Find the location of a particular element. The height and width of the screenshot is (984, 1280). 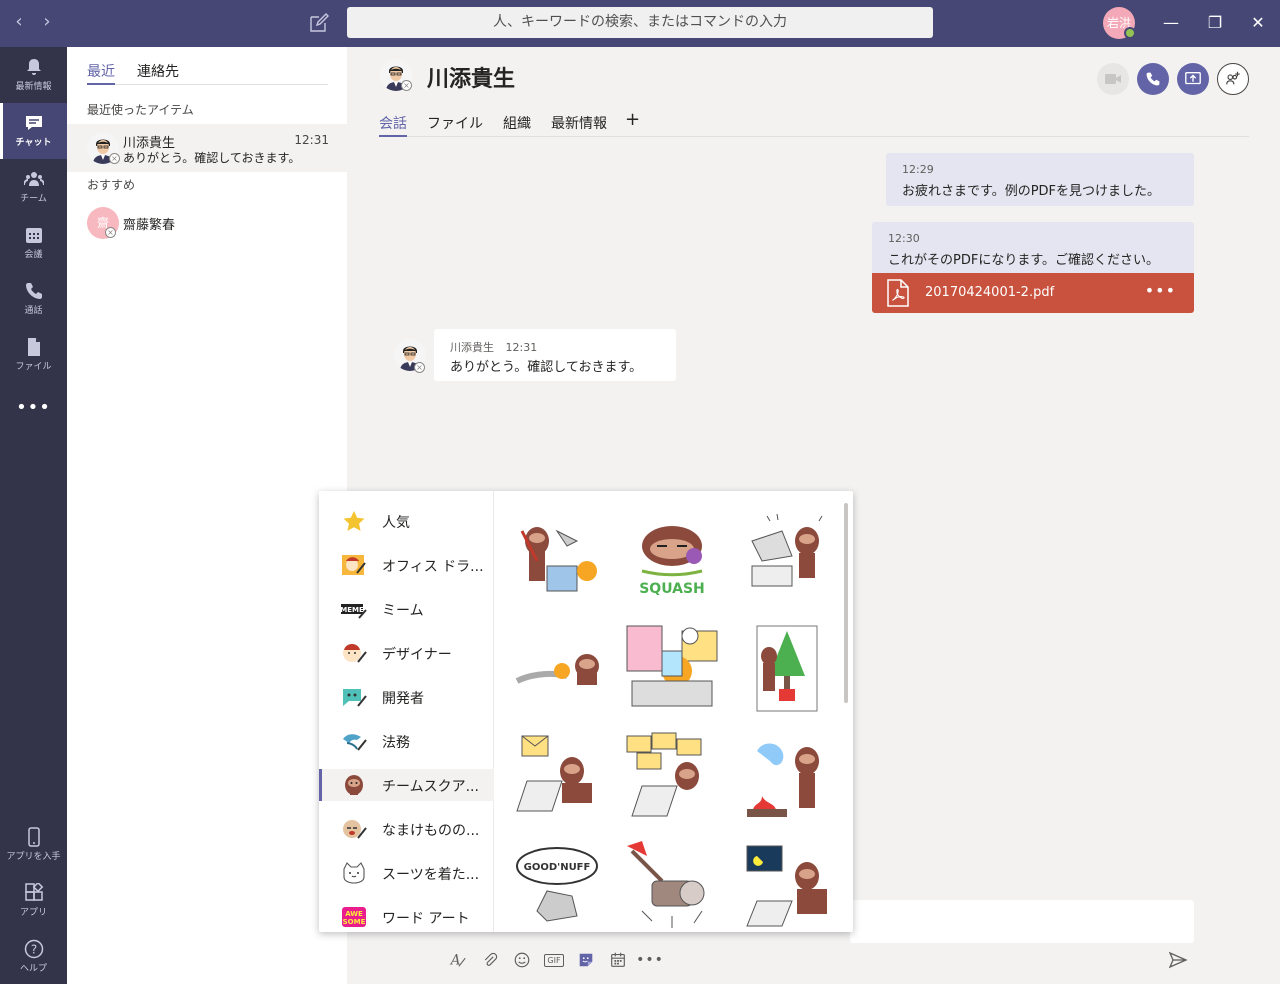

rail-get-app: アプリを入手 is located at coordinates (33, 845).